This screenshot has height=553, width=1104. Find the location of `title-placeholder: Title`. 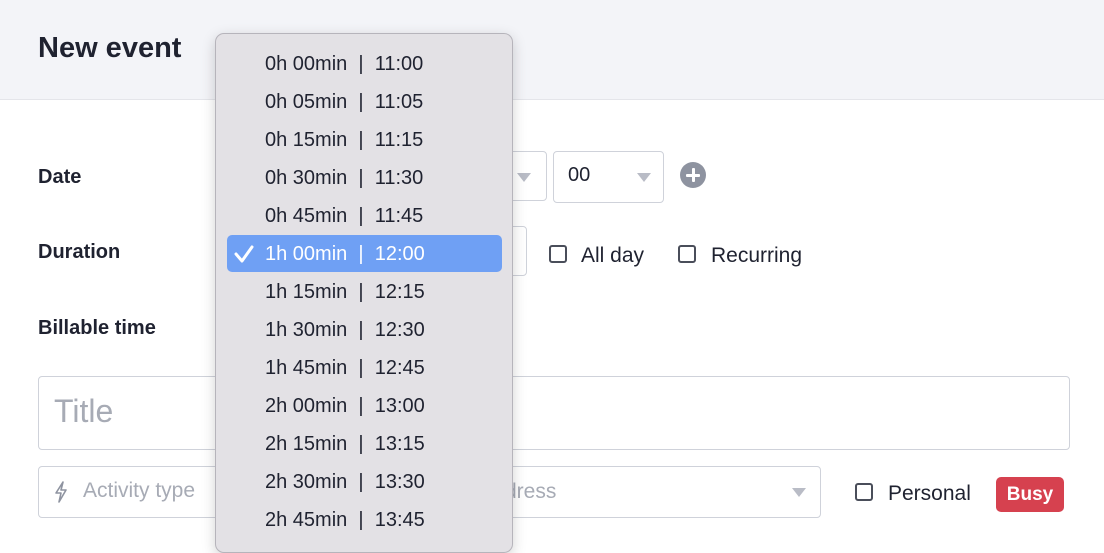

title-placeholder: Title is located at coordinates (84, 411).